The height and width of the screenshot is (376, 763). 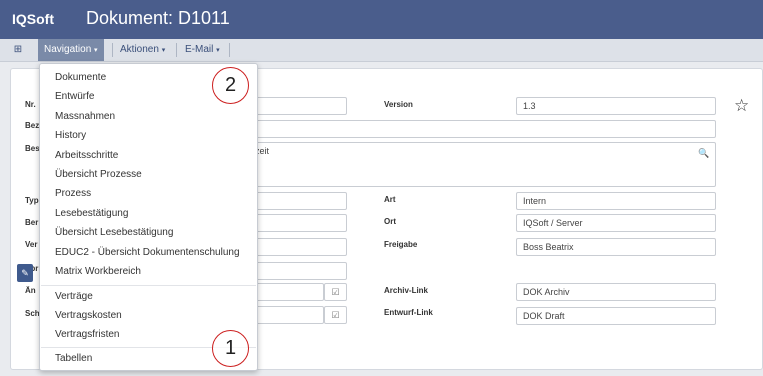 What do you see at coordinates (616, 106) in the screenshot?
I see `version-field: 1.3` at bounding box center [616, 106].